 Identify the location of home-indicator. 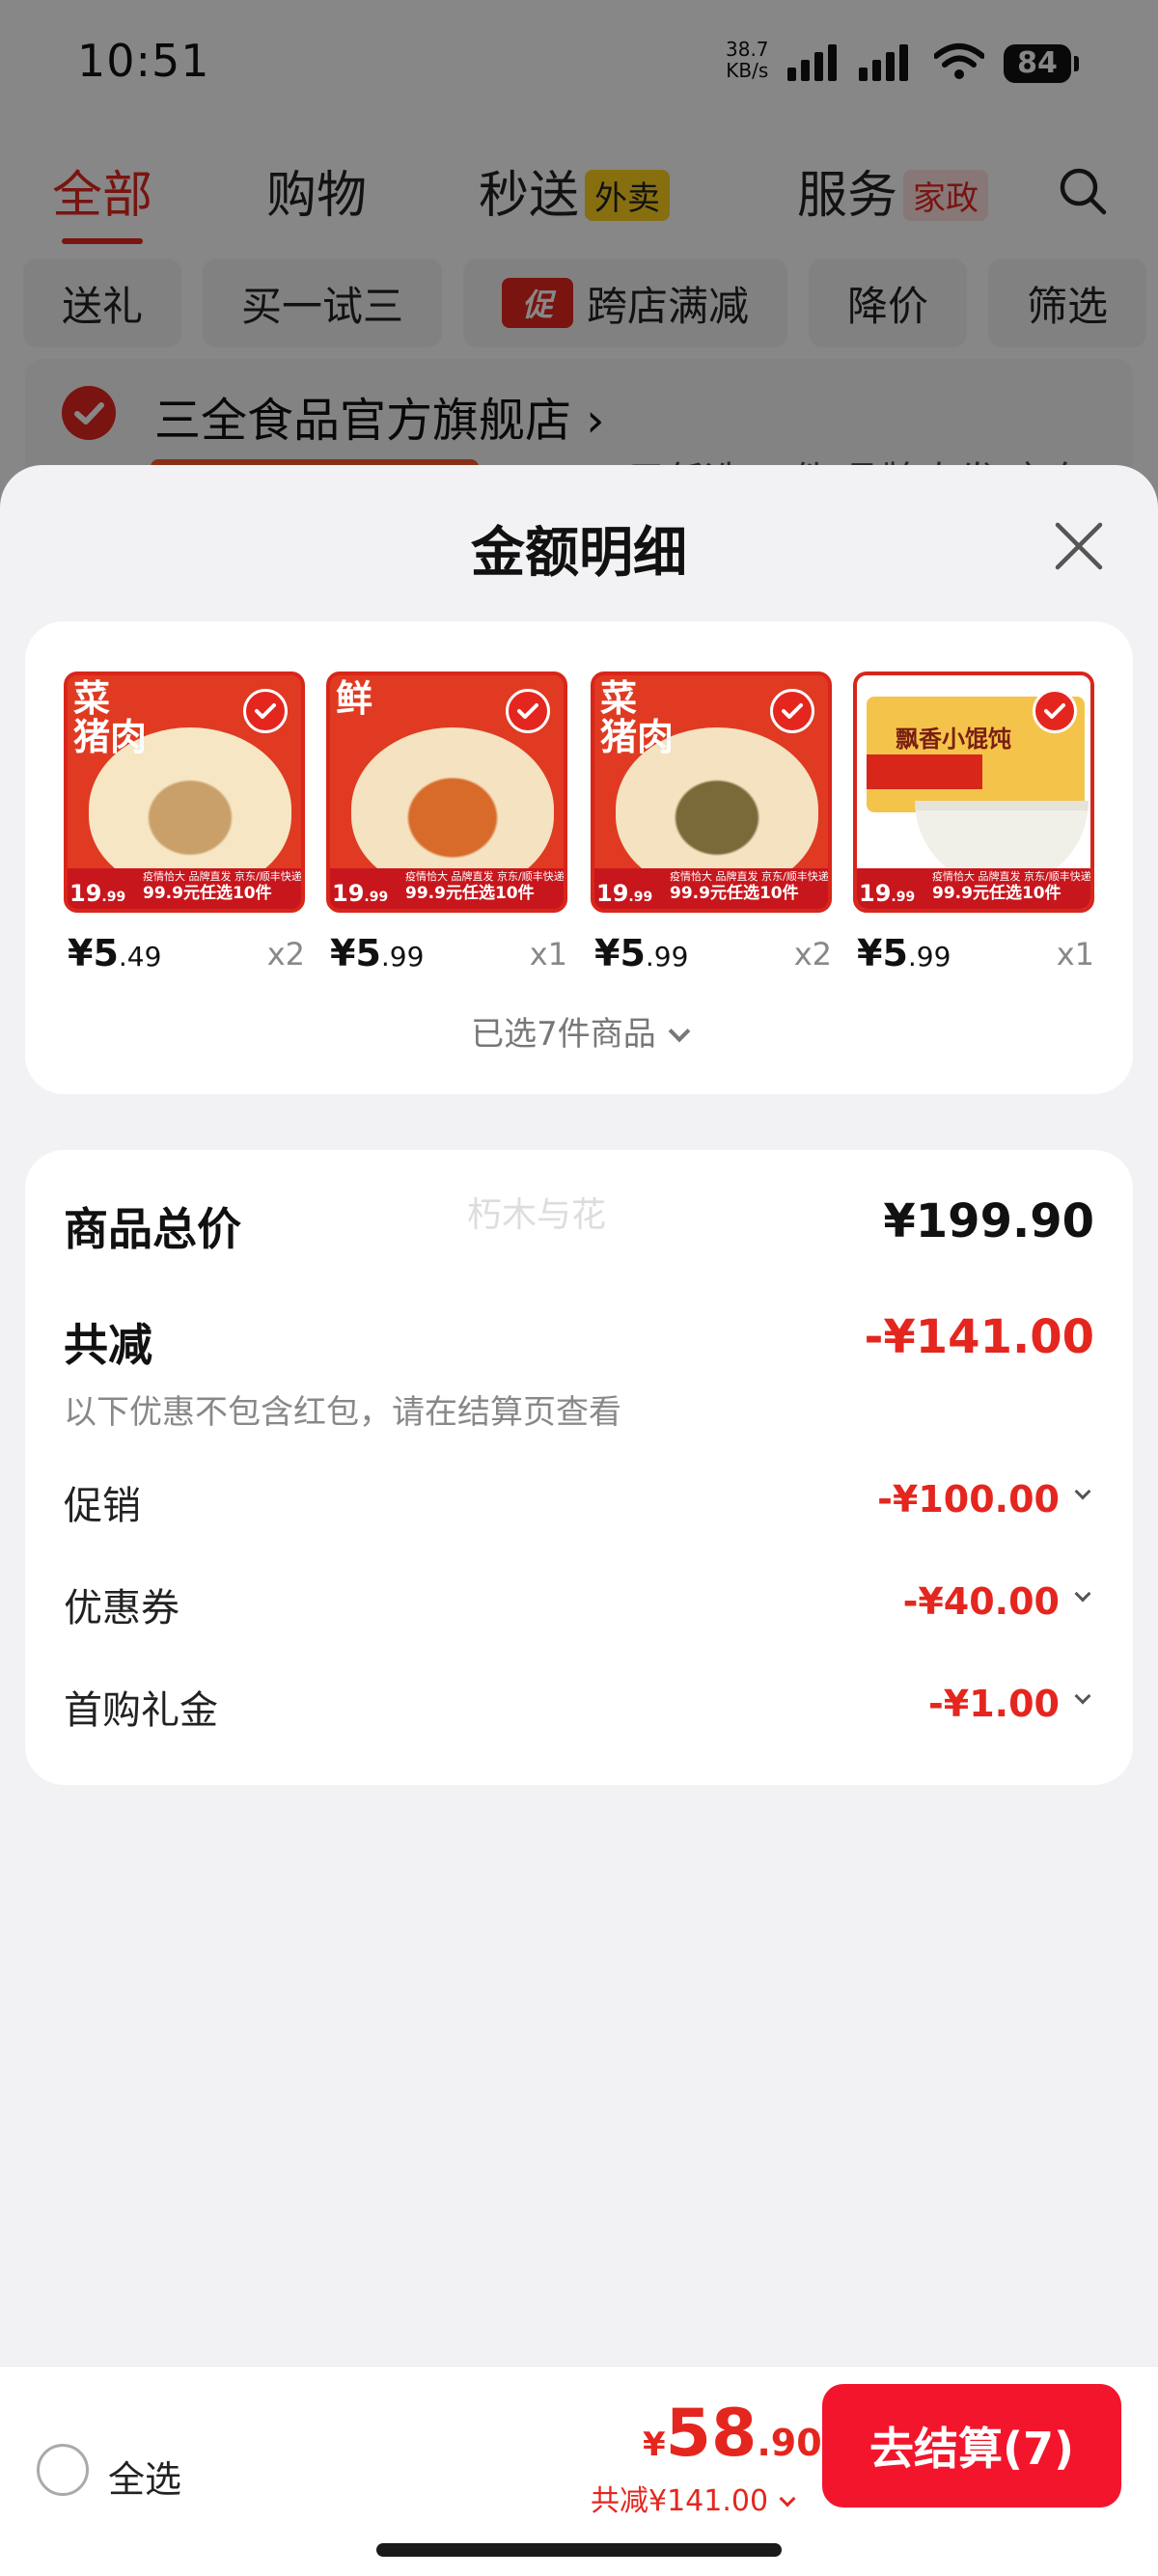
(579, 2550).